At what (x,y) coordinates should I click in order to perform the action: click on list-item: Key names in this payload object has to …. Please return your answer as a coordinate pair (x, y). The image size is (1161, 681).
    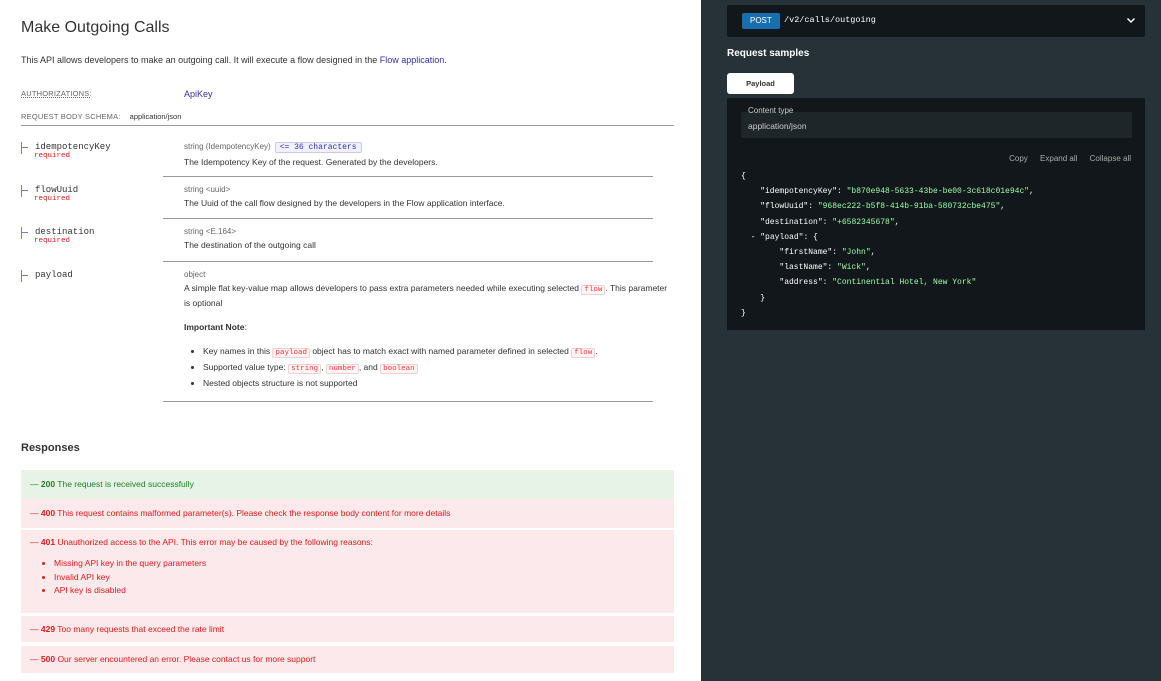
    Looking at the image, I should click on (438, 352).